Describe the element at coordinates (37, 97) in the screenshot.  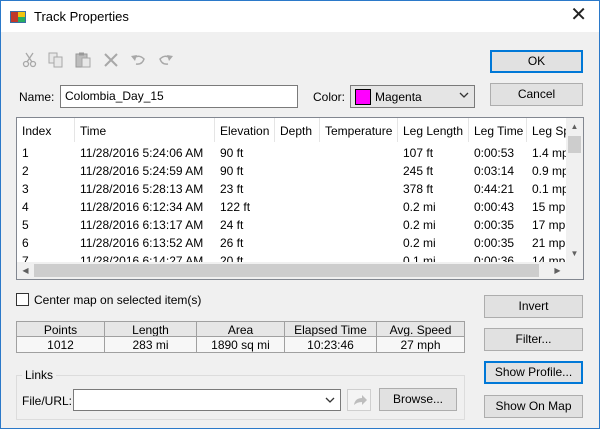
I see `name-label: Name:` at that location.